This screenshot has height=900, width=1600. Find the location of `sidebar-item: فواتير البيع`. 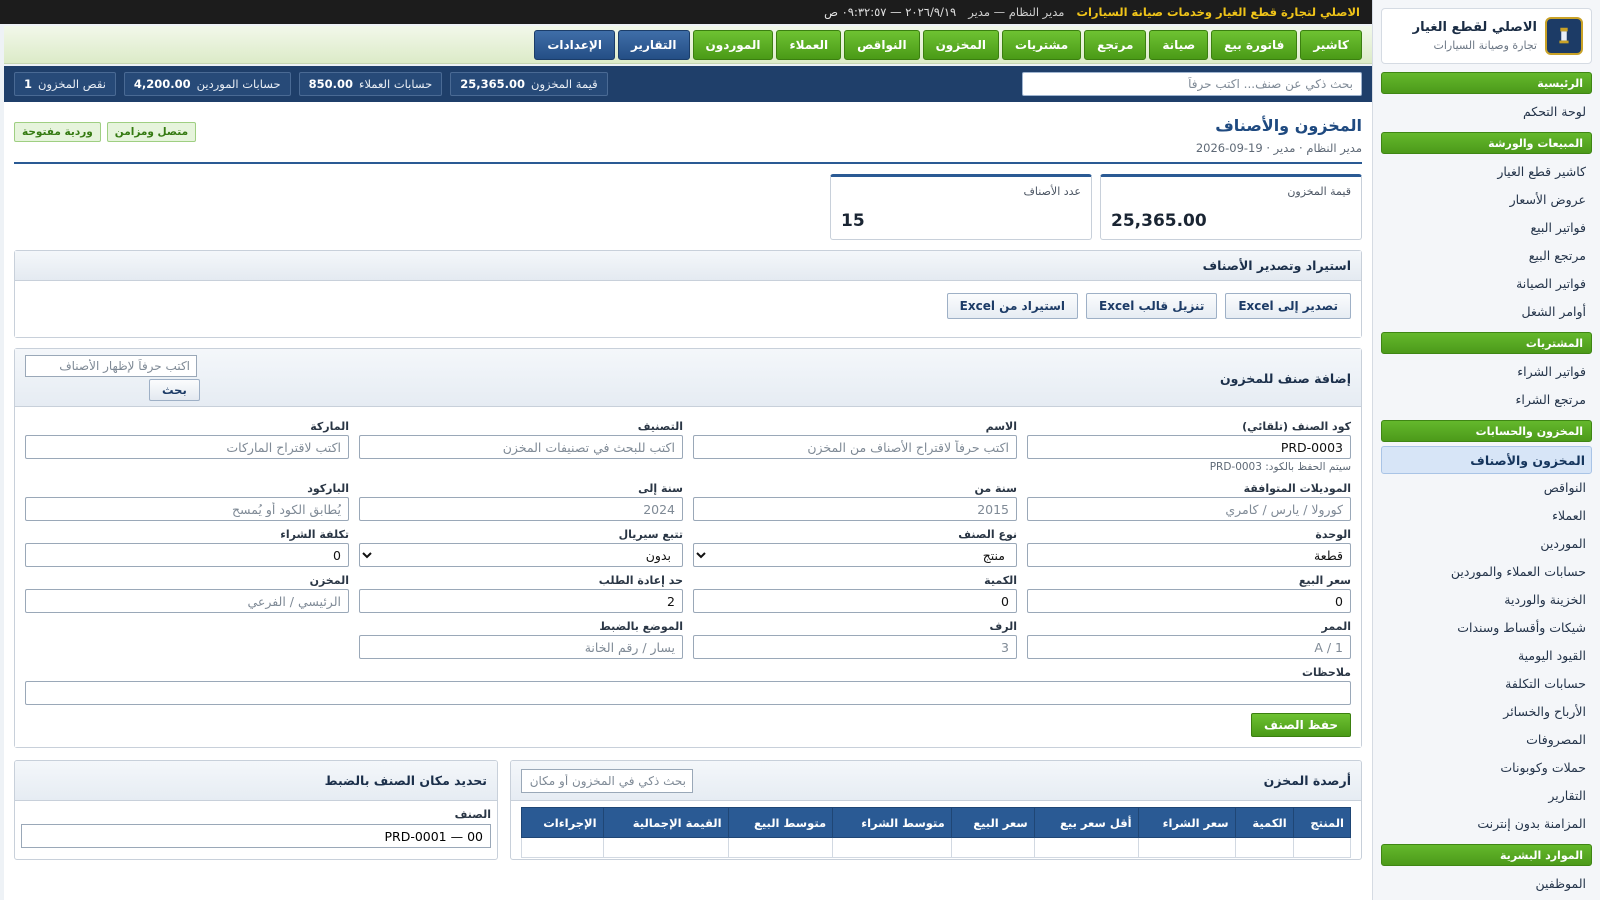

sidebar-item: فواتير البيع is located at coordinates (1486, 228).